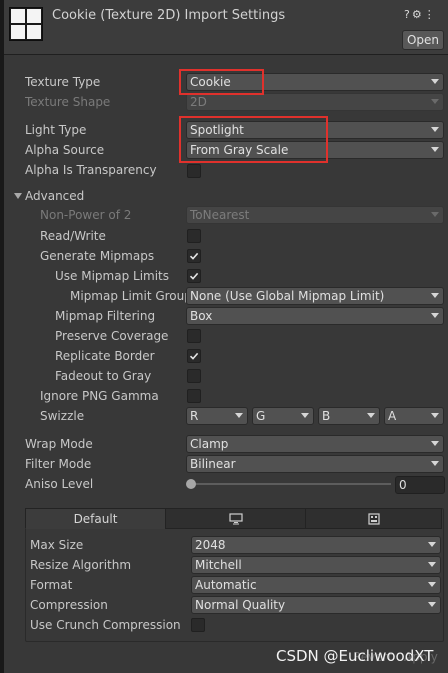 The width and height of the screenshot is (448, 673). Describe the element at coordinates (26, 24) in the screenshot. I see `texture-preview-icon` at that location.